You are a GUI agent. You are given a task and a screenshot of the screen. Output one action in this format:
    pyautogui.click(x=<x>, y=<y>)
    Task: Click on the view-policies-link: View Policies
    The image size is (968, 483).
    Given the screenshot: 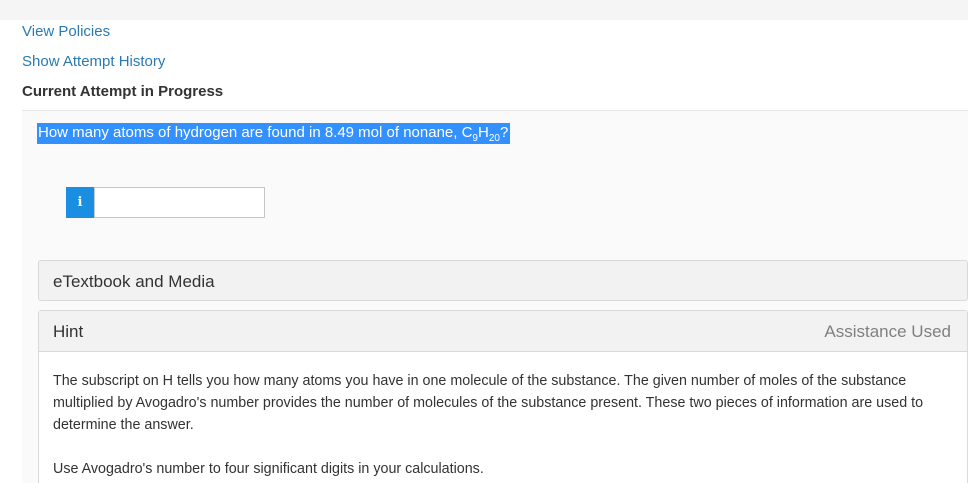 What is the action you would take?
    pyautogui.click(x=66, y=31)
    